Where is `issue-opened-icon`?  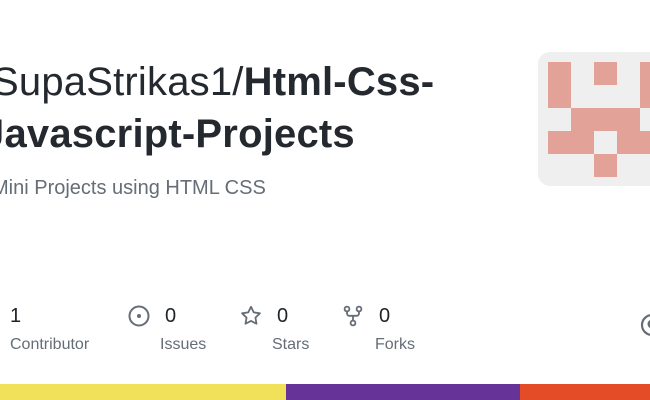
issue-opened-icon is located at coordinates (139, 316).